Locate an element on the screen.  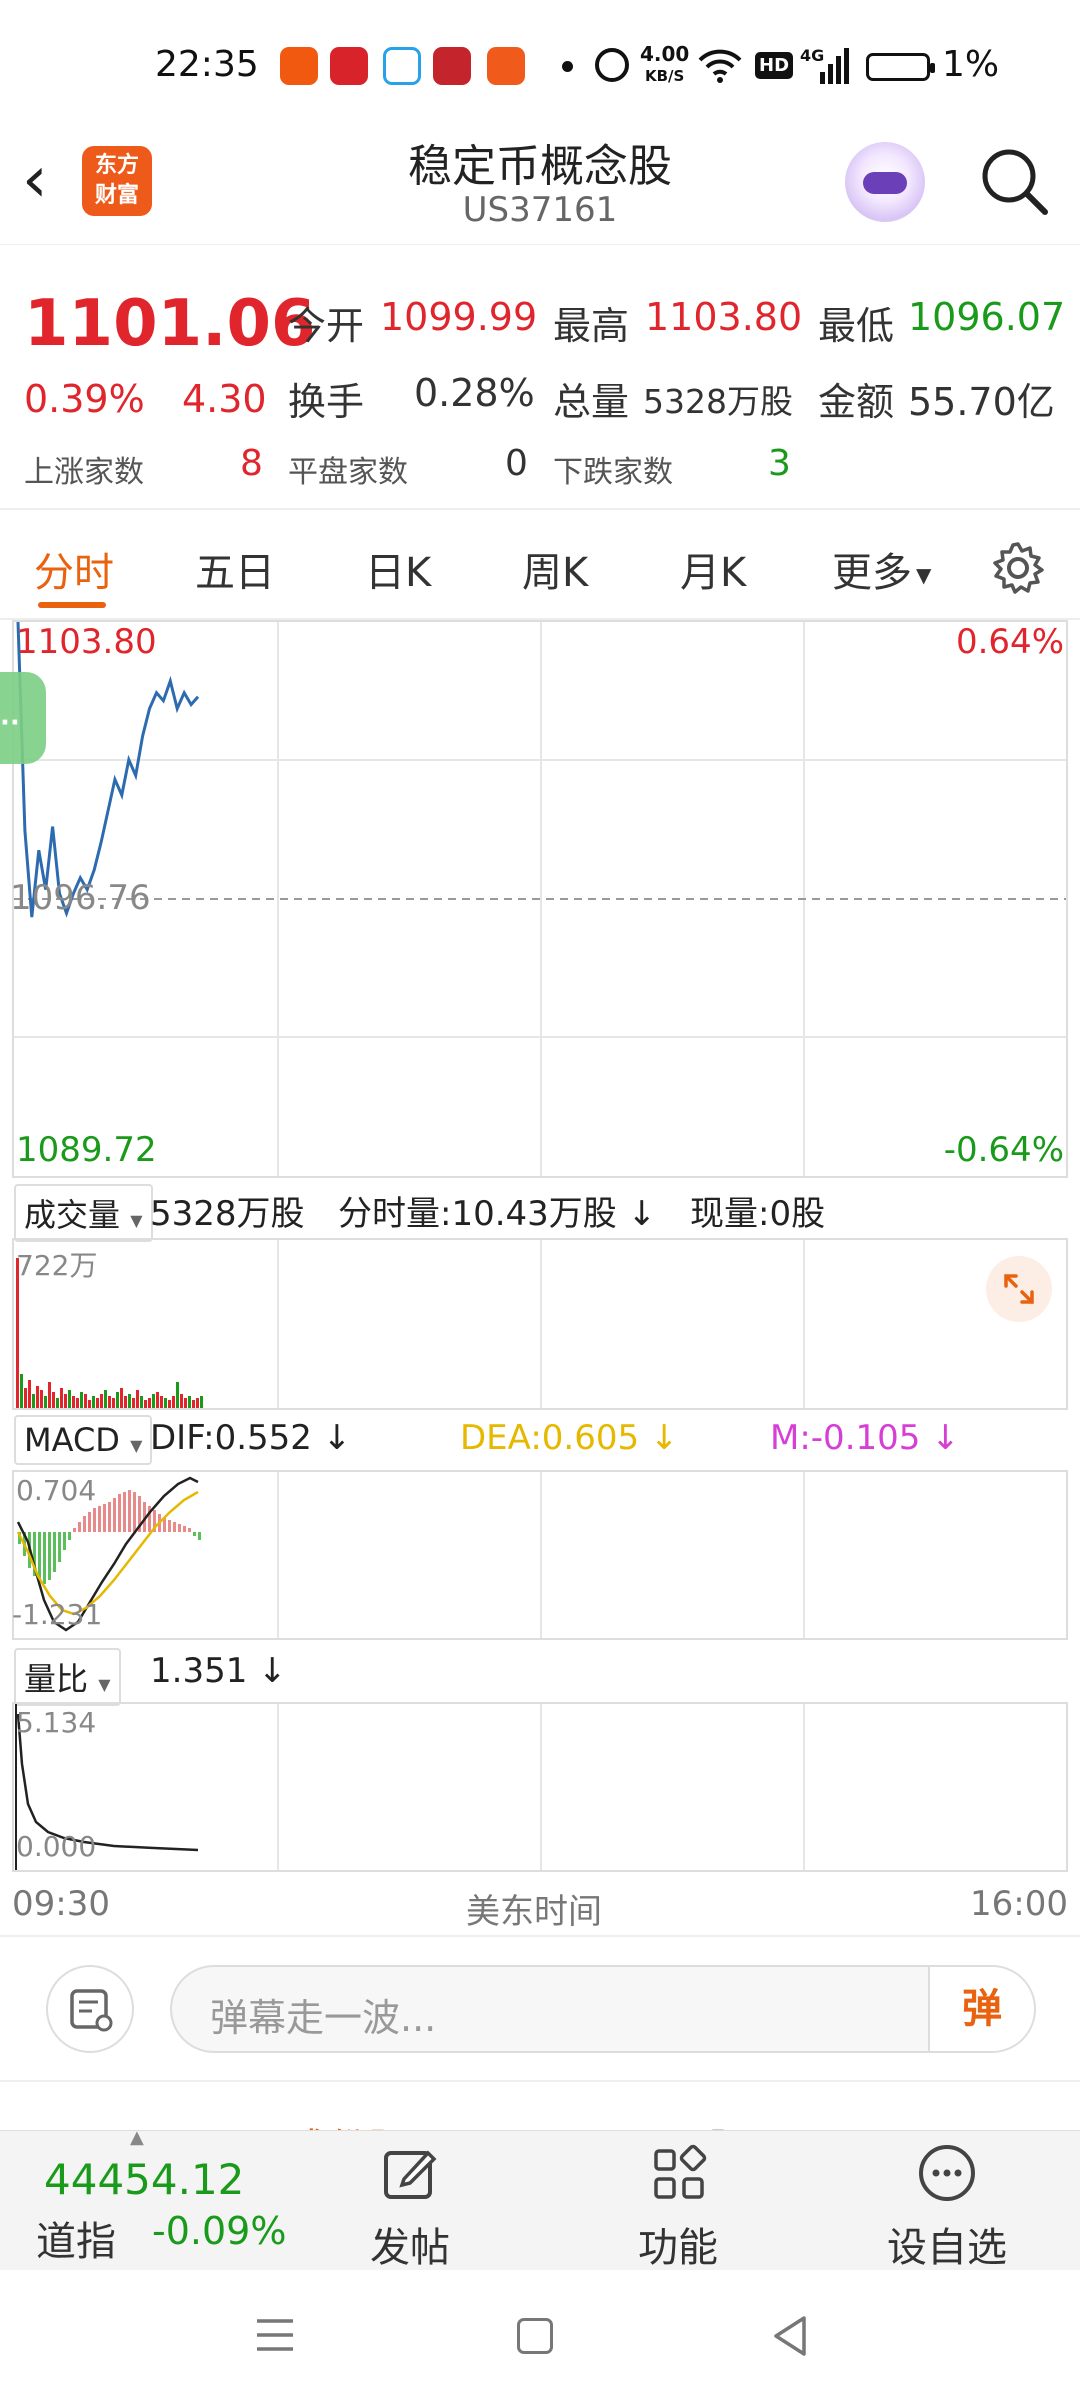
tab-monthly-k: 月K is located at coordinates (713, 569).